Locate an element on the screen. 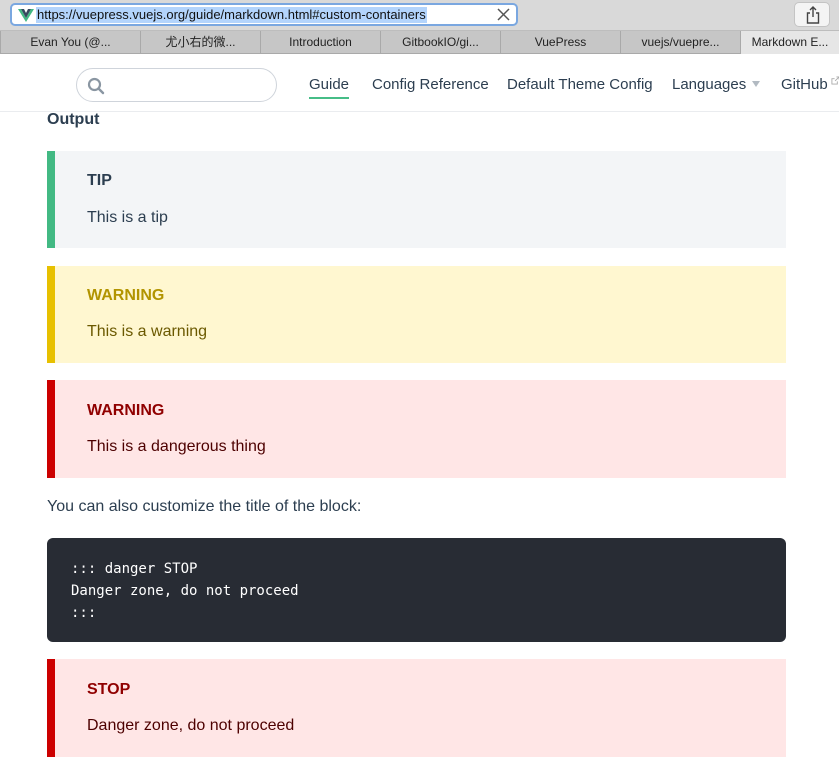 This screenshot has width=839, height=770. nav-link-guide: Guide is located at coordinates (329, 87).